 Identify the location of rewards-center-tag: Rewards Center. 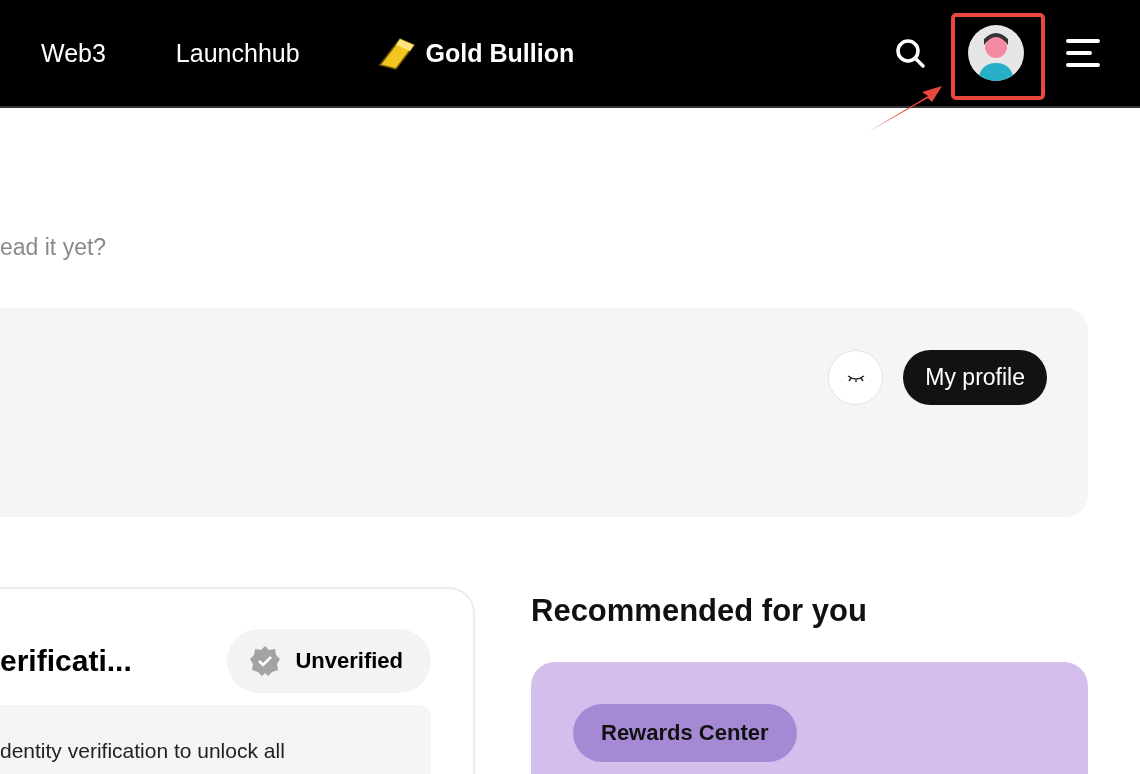
(685, 733).